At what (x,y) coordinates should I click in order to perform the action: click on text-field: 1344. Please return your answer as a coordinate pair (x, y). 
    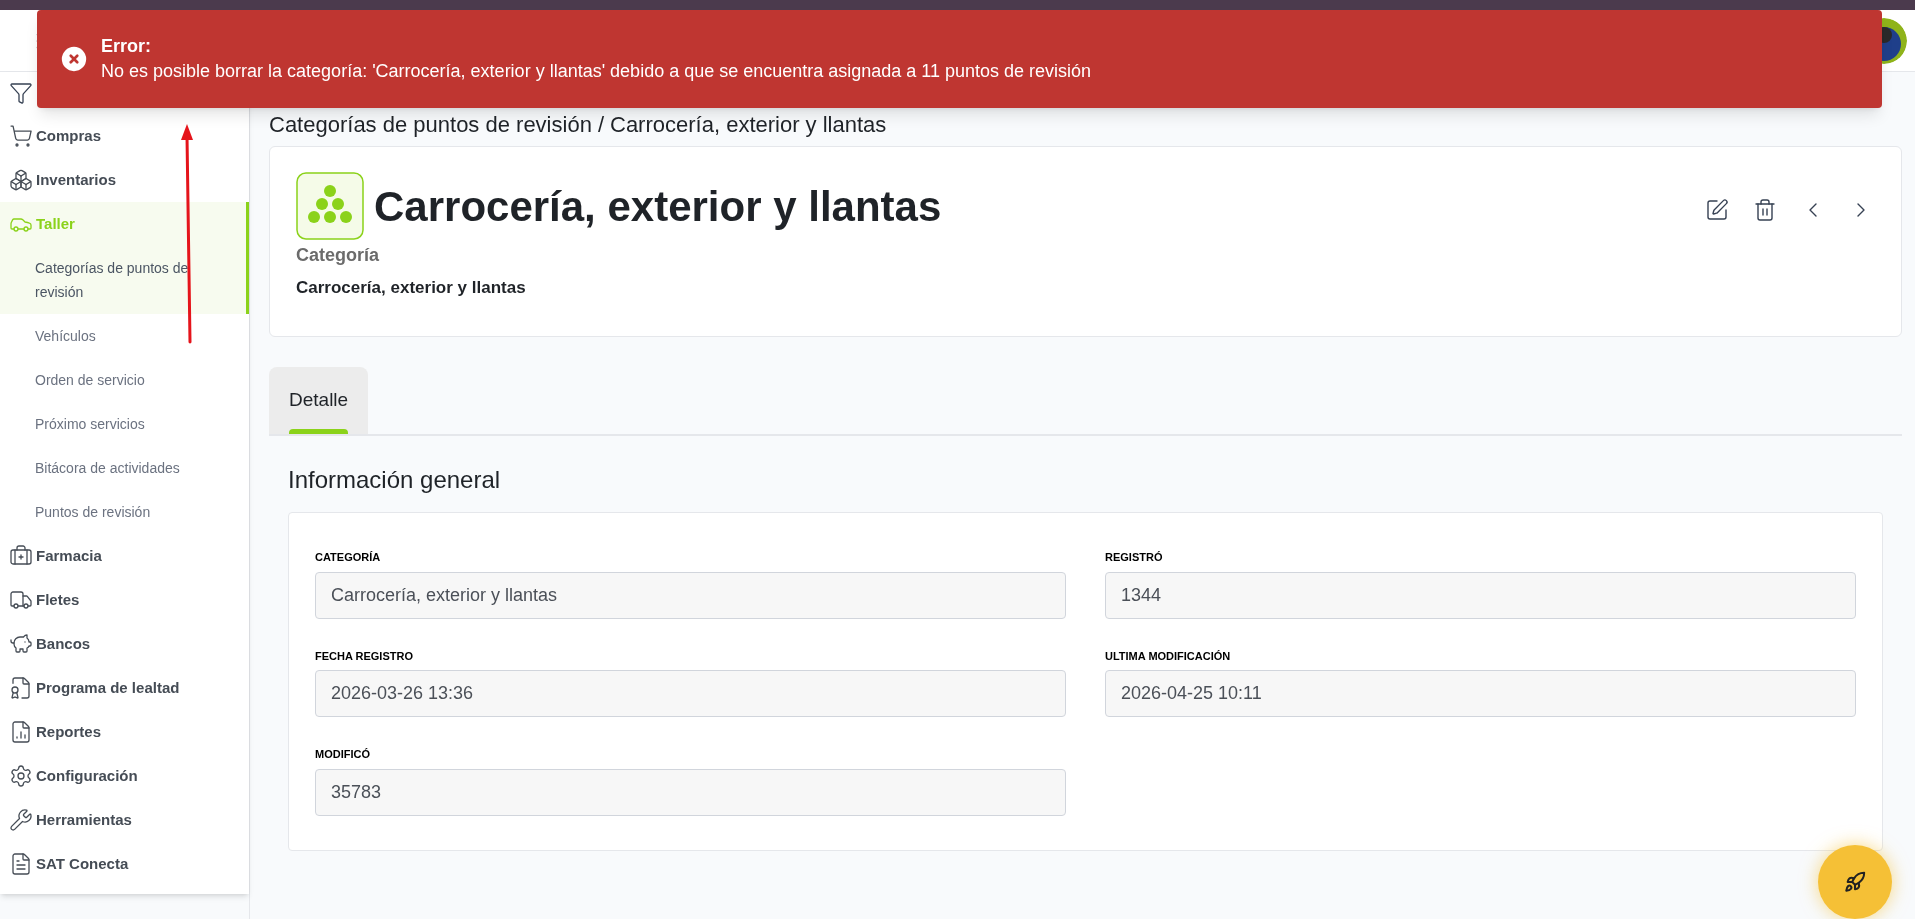
    Looking at the image, I should click on (1480, 595).